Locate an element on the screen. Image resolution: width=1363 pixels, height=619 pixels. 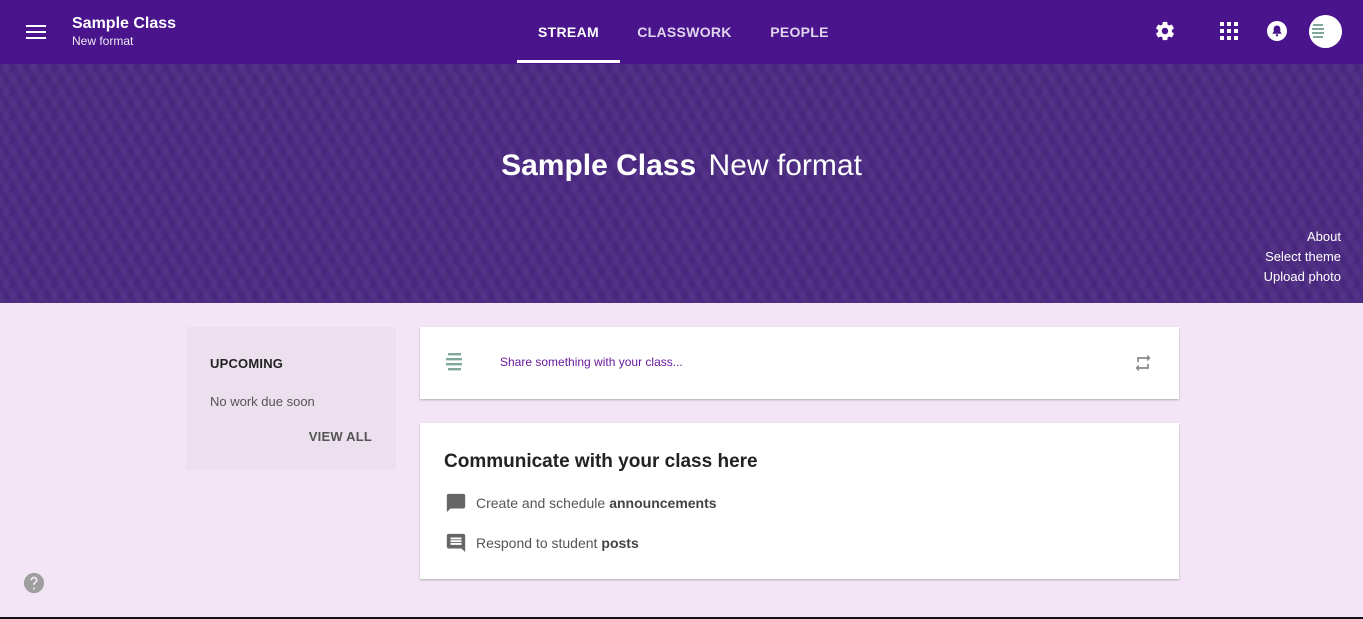
settings-icon is located at coordinates (1165, 31).